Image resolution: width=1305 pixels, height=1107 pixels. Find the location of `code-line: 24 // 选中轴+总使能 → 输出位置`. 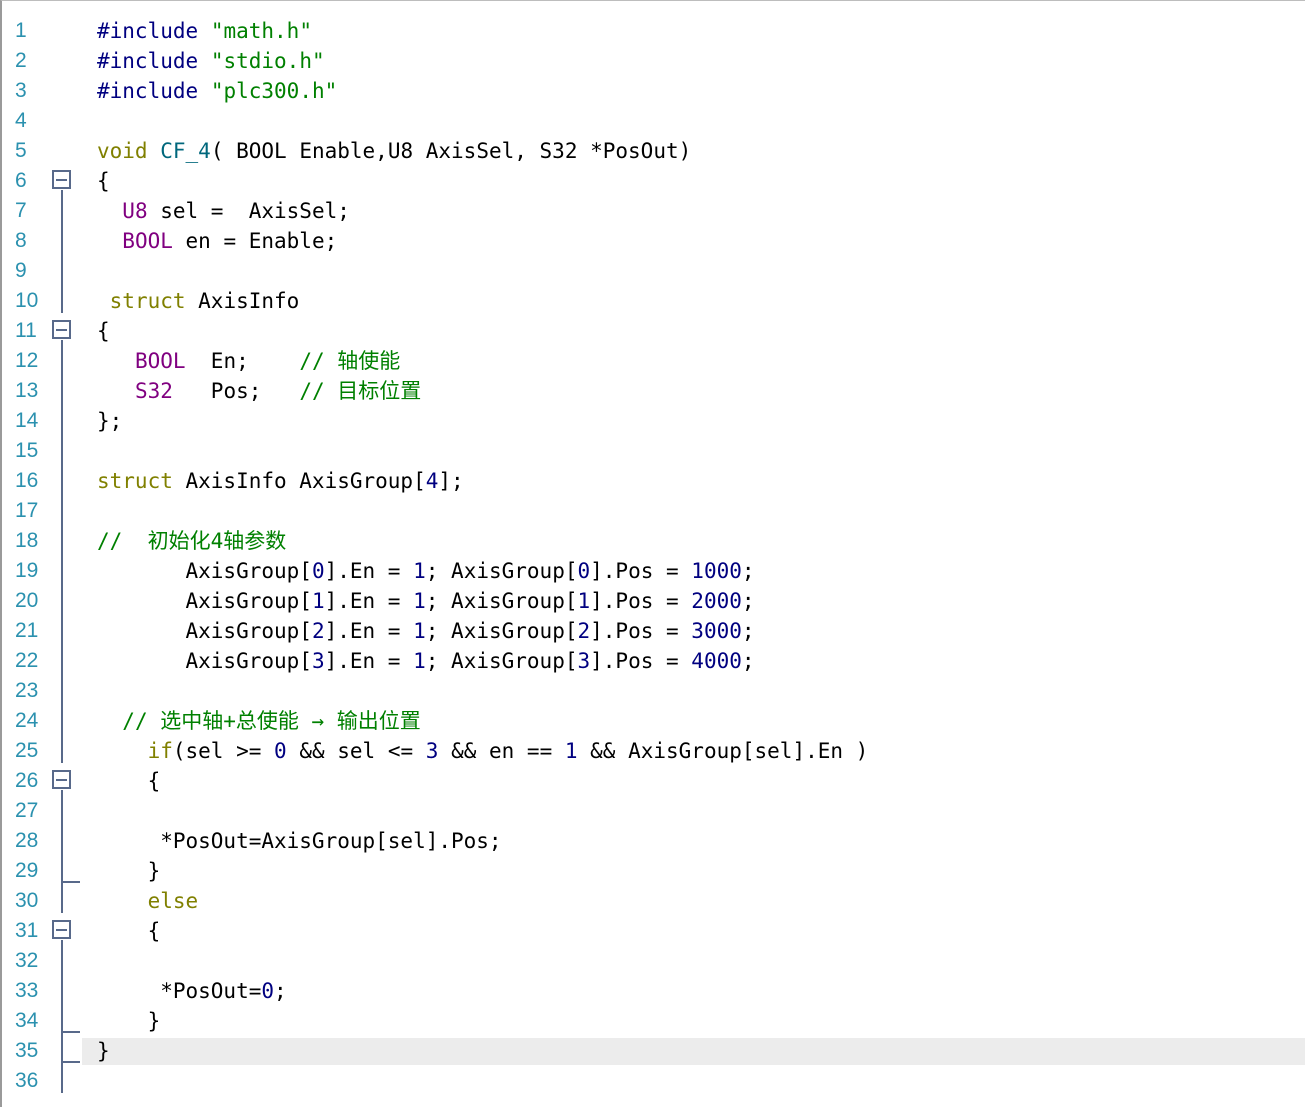

code-line: 24 // 选中轴+总使能 → 输出位置 is located at coordinates (653, 721).